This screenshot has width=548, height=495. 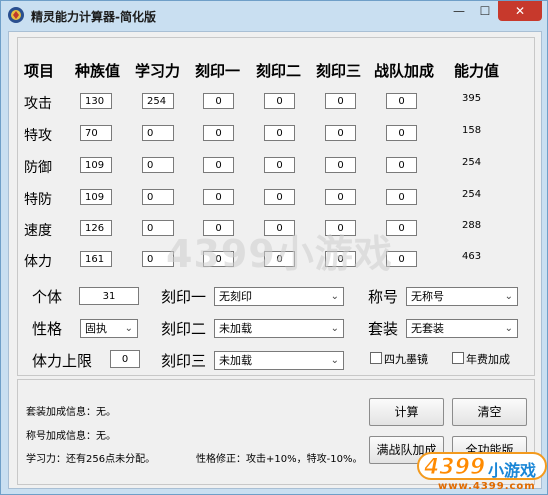 I want to click on header-seal2: 刻印二, so click(x=279, y=71).